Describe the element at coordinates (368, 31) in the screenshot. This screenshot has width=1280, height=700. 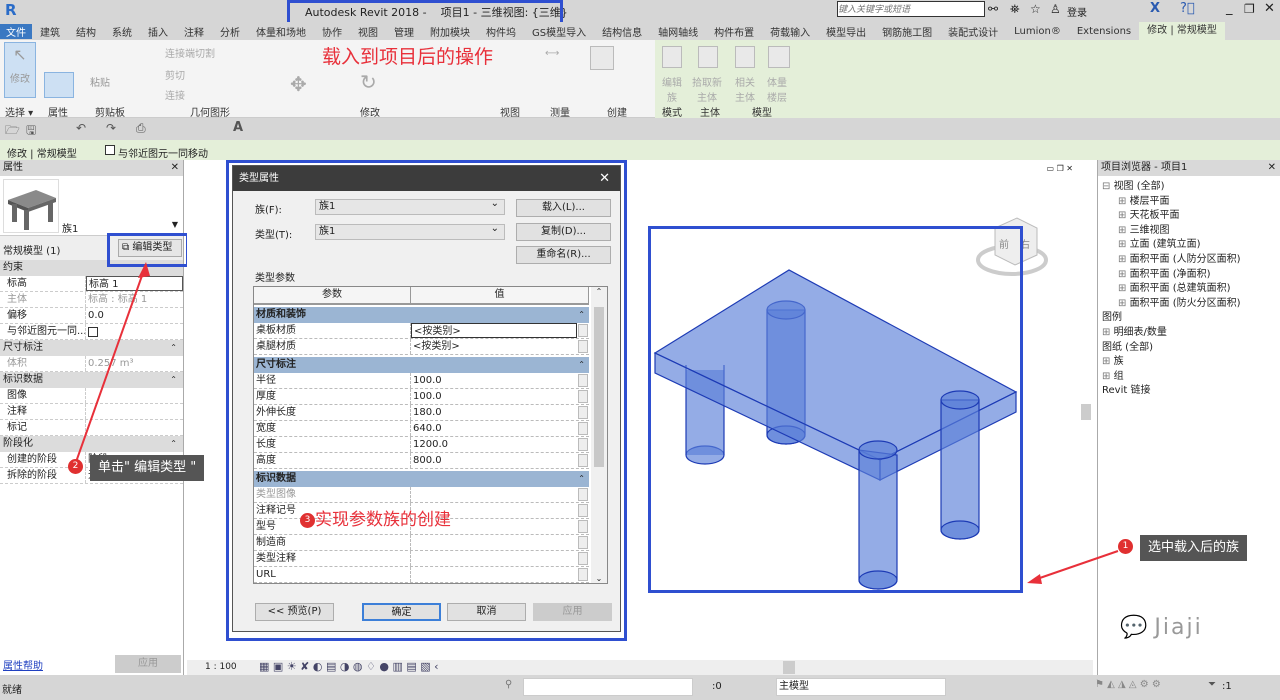
I see `ribbon-tab: 视图` at that location.